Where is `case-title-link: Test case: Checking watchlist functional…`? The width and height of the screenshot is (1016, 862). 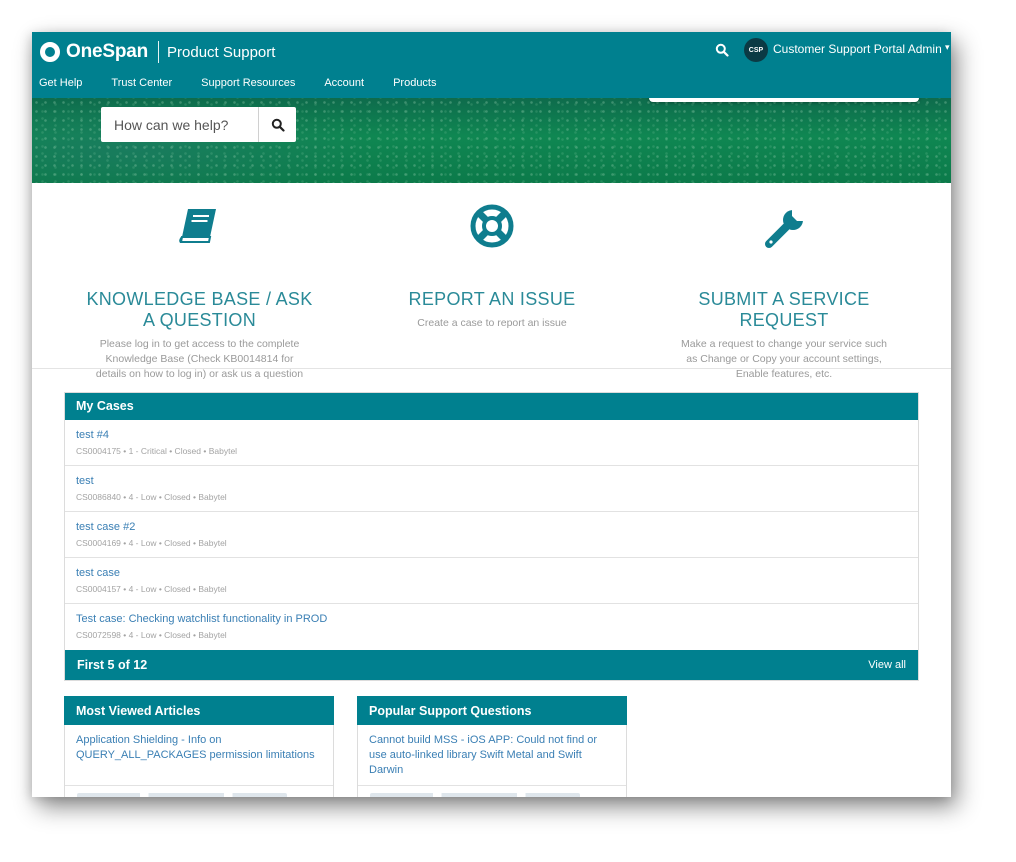
case-title-link: Test case: Checking watchlist functional… is located at coordinates (497, 619).